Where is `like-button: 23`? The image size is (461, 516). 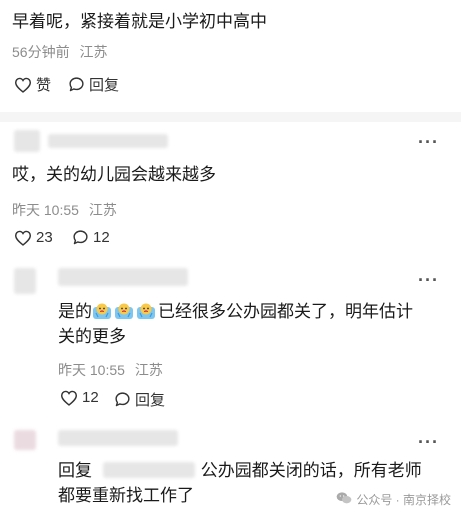 like-button: 23 is located at coordinates (33, 237).